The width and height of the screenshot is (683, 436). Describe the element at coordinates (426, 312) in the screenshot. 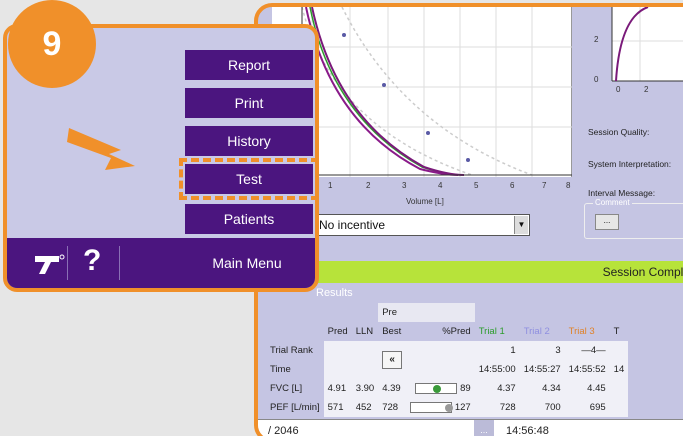

I see `pre-header: Pre` at that location.